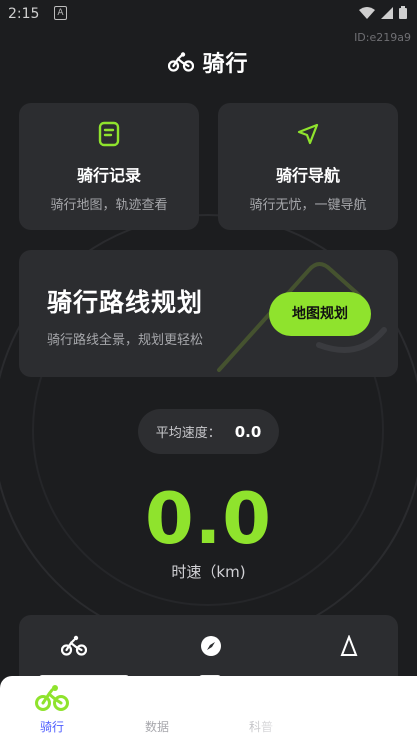 The height and width of the screenshot is (743, 417). Describe the element at coordinates (323, 709) in the screenshot. I see `nav-fade-overlay` at that location.